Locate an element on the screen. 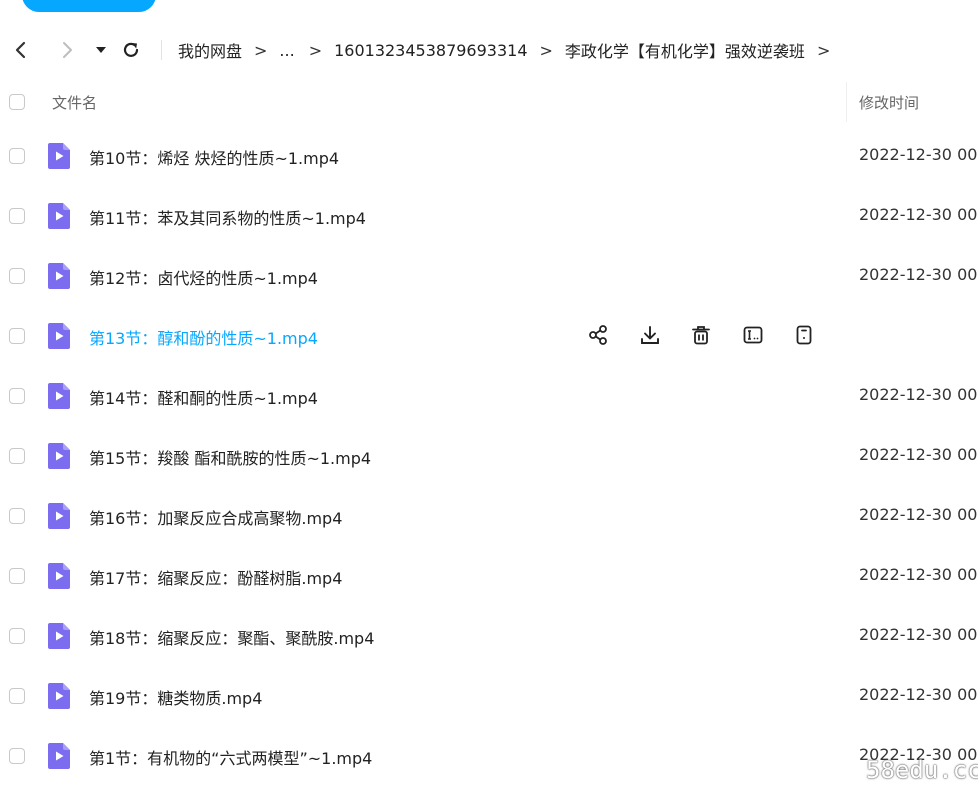 This screenshot has height=795, width=978. column-header-modified: 修改时间 is located at coordinates (889, 102).